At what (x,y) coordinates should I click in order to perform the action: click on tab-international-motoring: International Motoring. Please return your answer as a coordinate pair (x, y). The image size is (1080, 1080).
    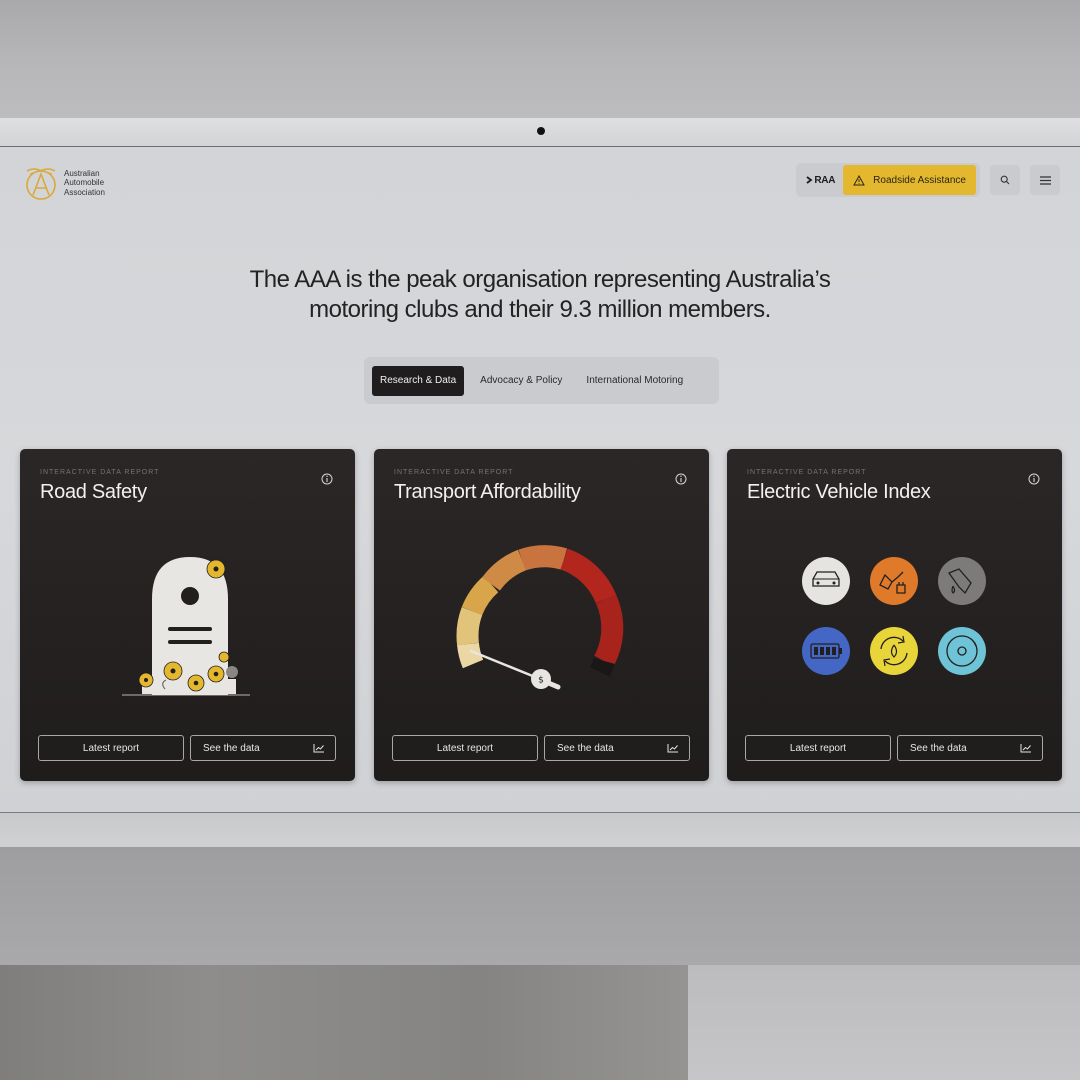
    Looking at the image, I should click on (634, 381).